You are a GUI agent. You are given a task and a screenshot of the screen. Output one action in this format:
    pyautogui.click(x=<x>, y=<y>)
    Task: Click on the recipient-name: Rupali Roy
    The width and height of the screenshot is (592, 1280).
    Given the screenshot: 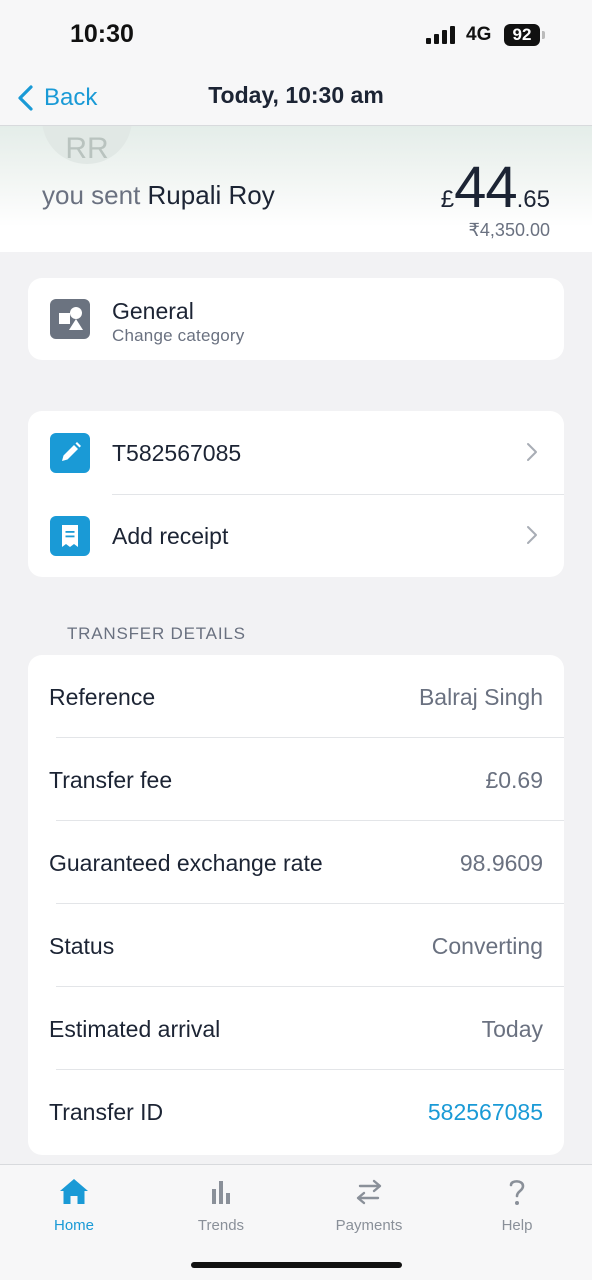 What is the action you would take?
    pyautogui.click(x=211, y=195)
    